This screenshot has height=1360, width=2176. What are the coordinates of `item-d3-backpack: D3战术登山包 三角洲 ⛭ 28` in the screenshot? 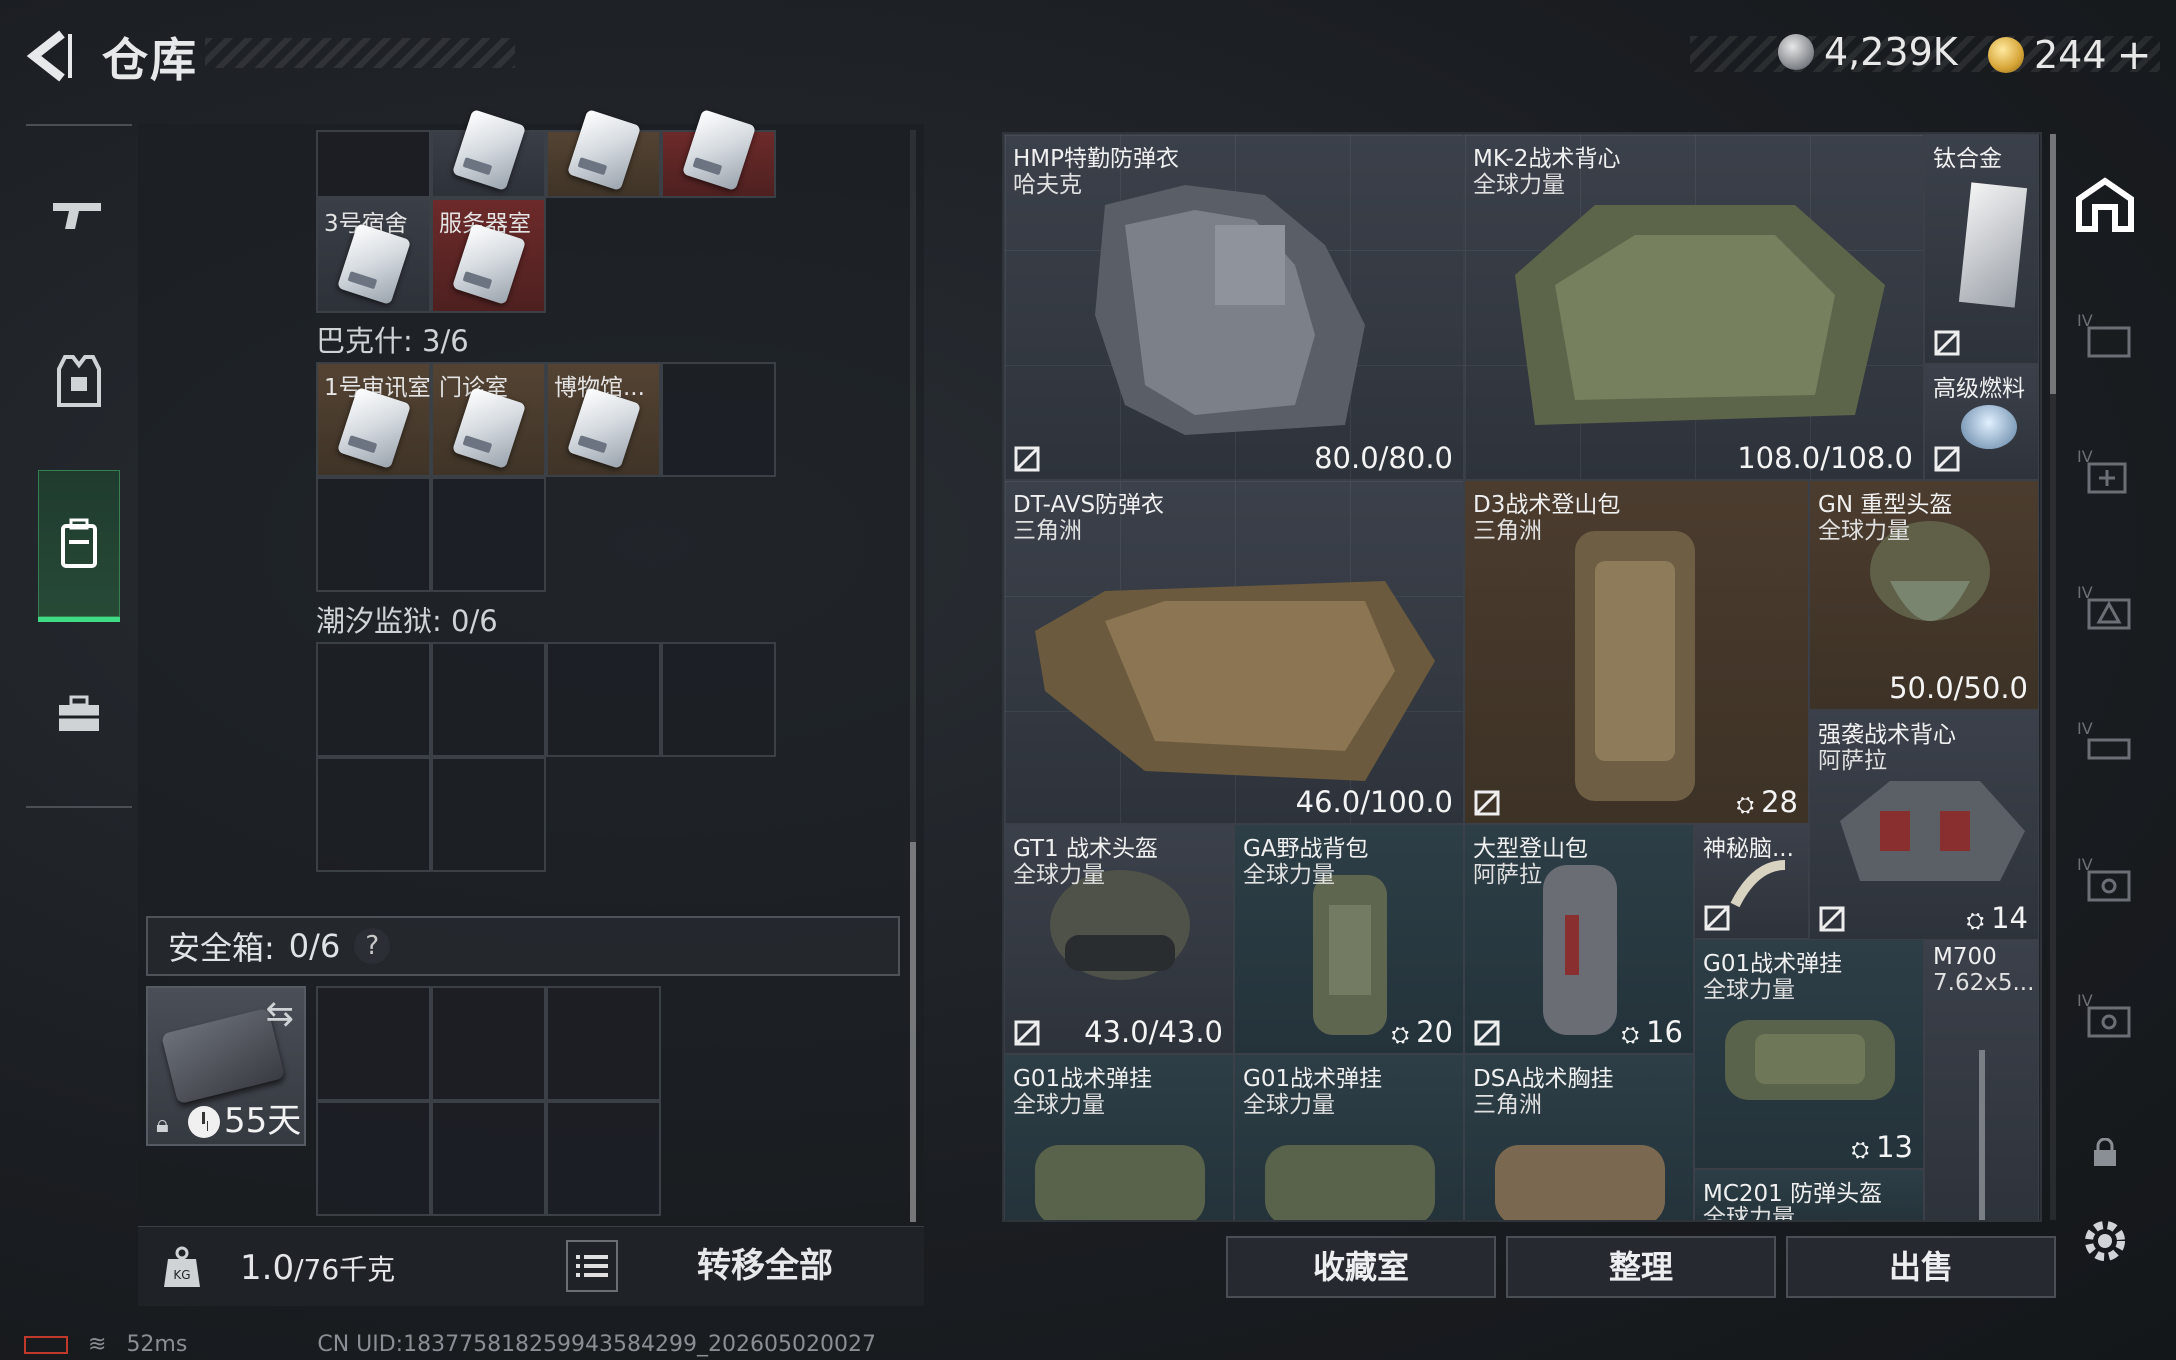 It's located at (1636, 652).